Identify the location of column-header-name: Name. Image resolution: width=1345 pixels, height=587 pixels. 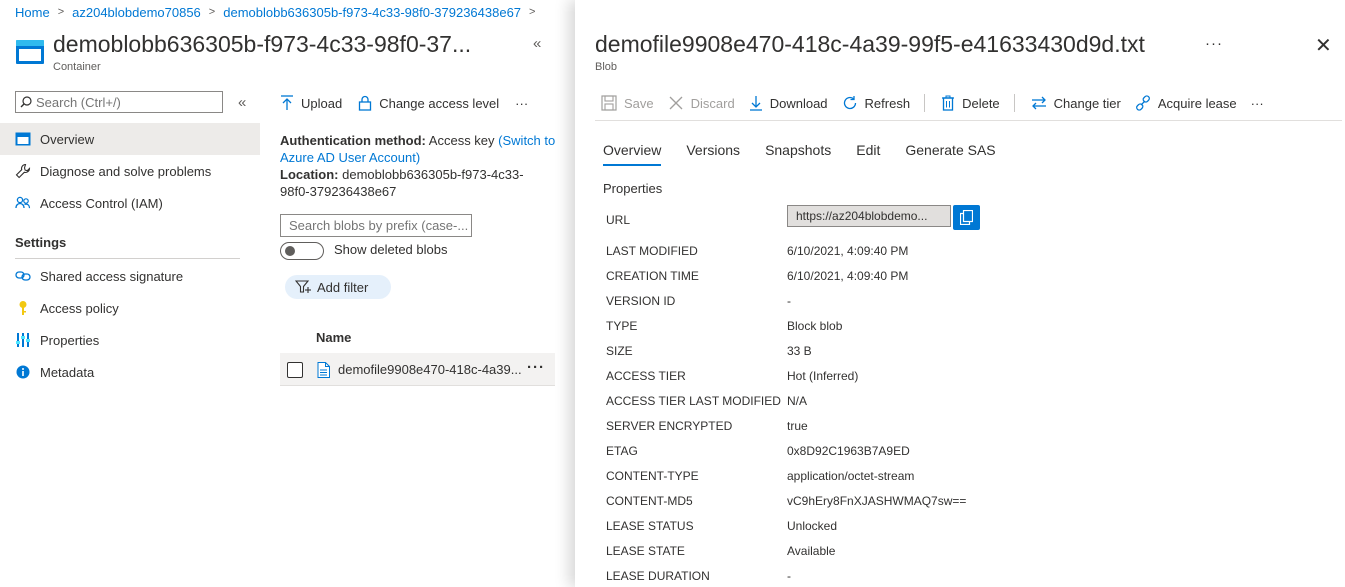
(333, 337).